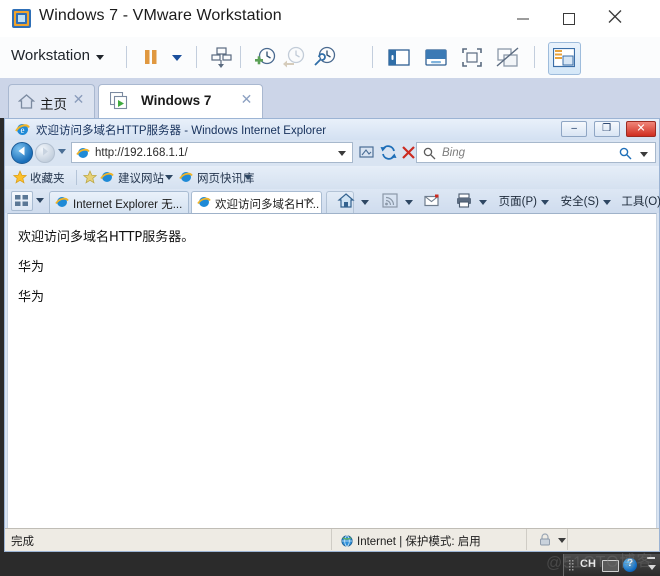 This screenshot has width=660, height=576. What do you see at coordinates (640, 201) in the screenshot?
I see `tools-menu-button: 工具(O)` at bounding box center [640, 201].